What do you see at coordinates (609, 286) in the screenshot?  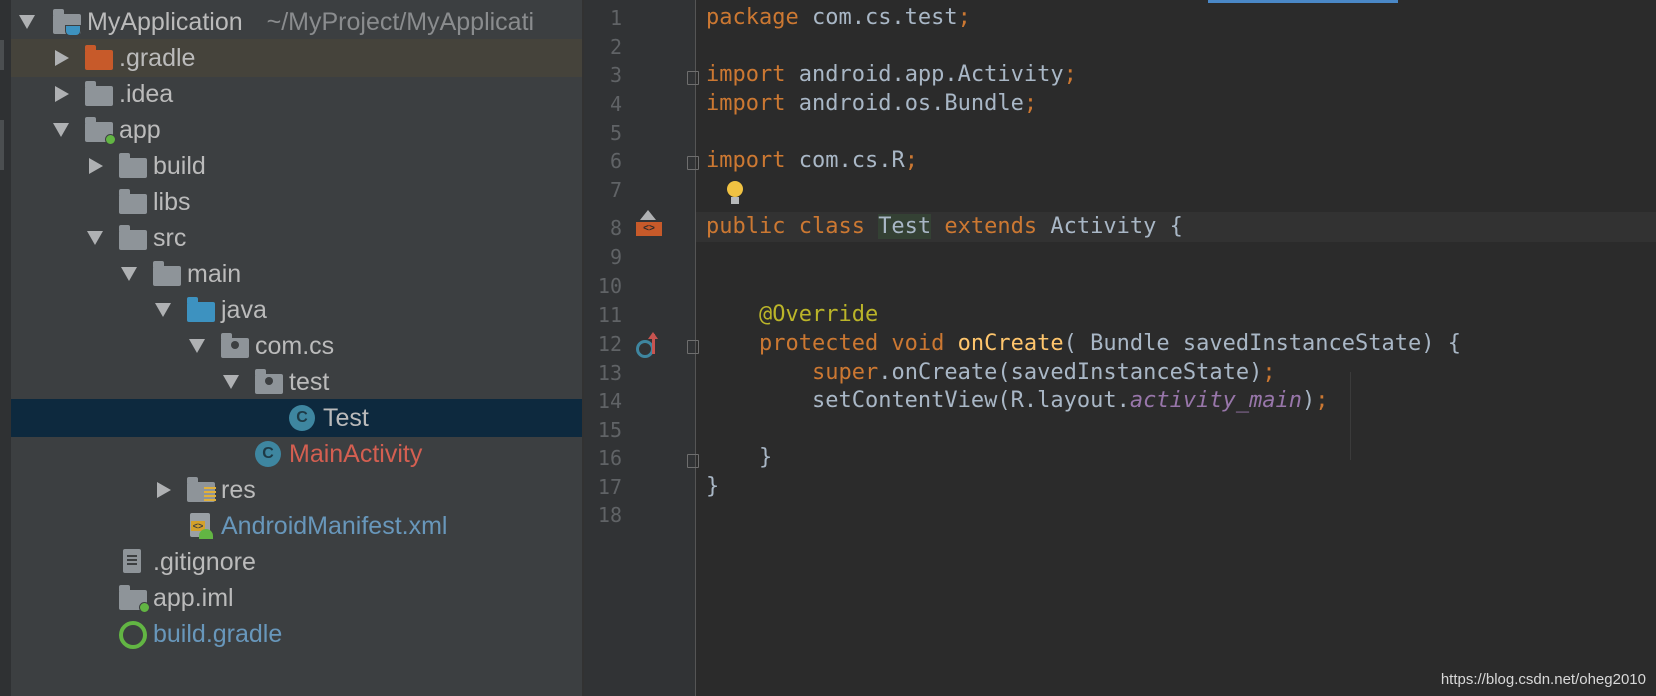 I see `line-number: 10` at bounding box center [609, 286].